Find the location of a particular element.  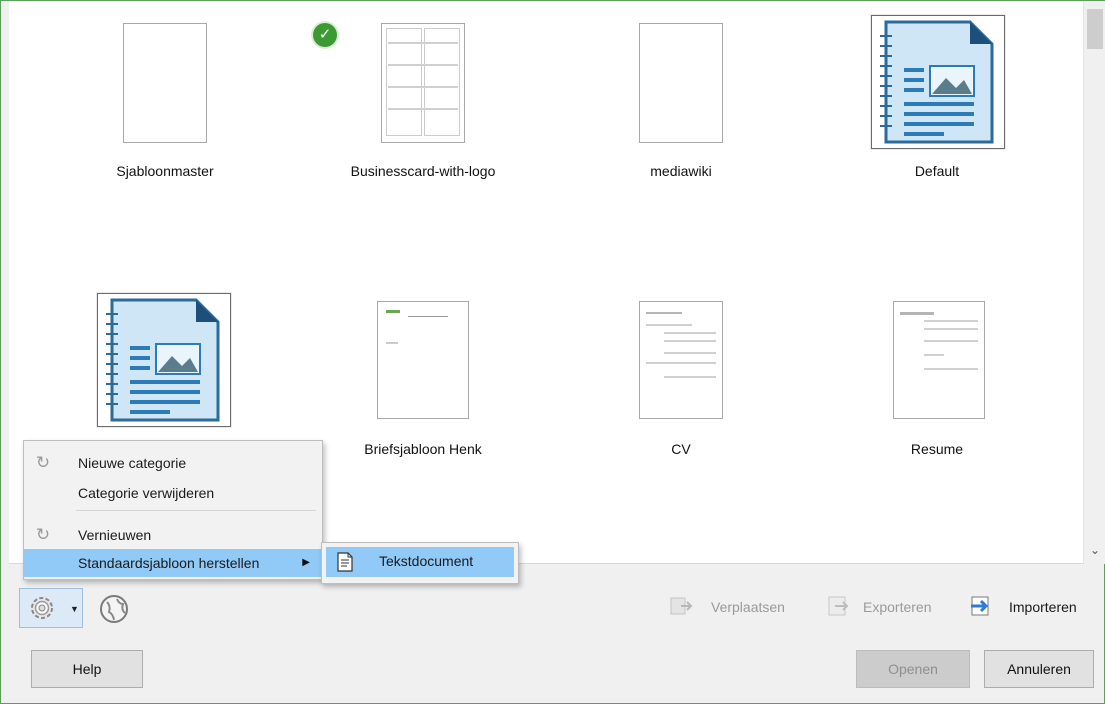

template-tile-cv: CV is located at coordinates (681, 381).